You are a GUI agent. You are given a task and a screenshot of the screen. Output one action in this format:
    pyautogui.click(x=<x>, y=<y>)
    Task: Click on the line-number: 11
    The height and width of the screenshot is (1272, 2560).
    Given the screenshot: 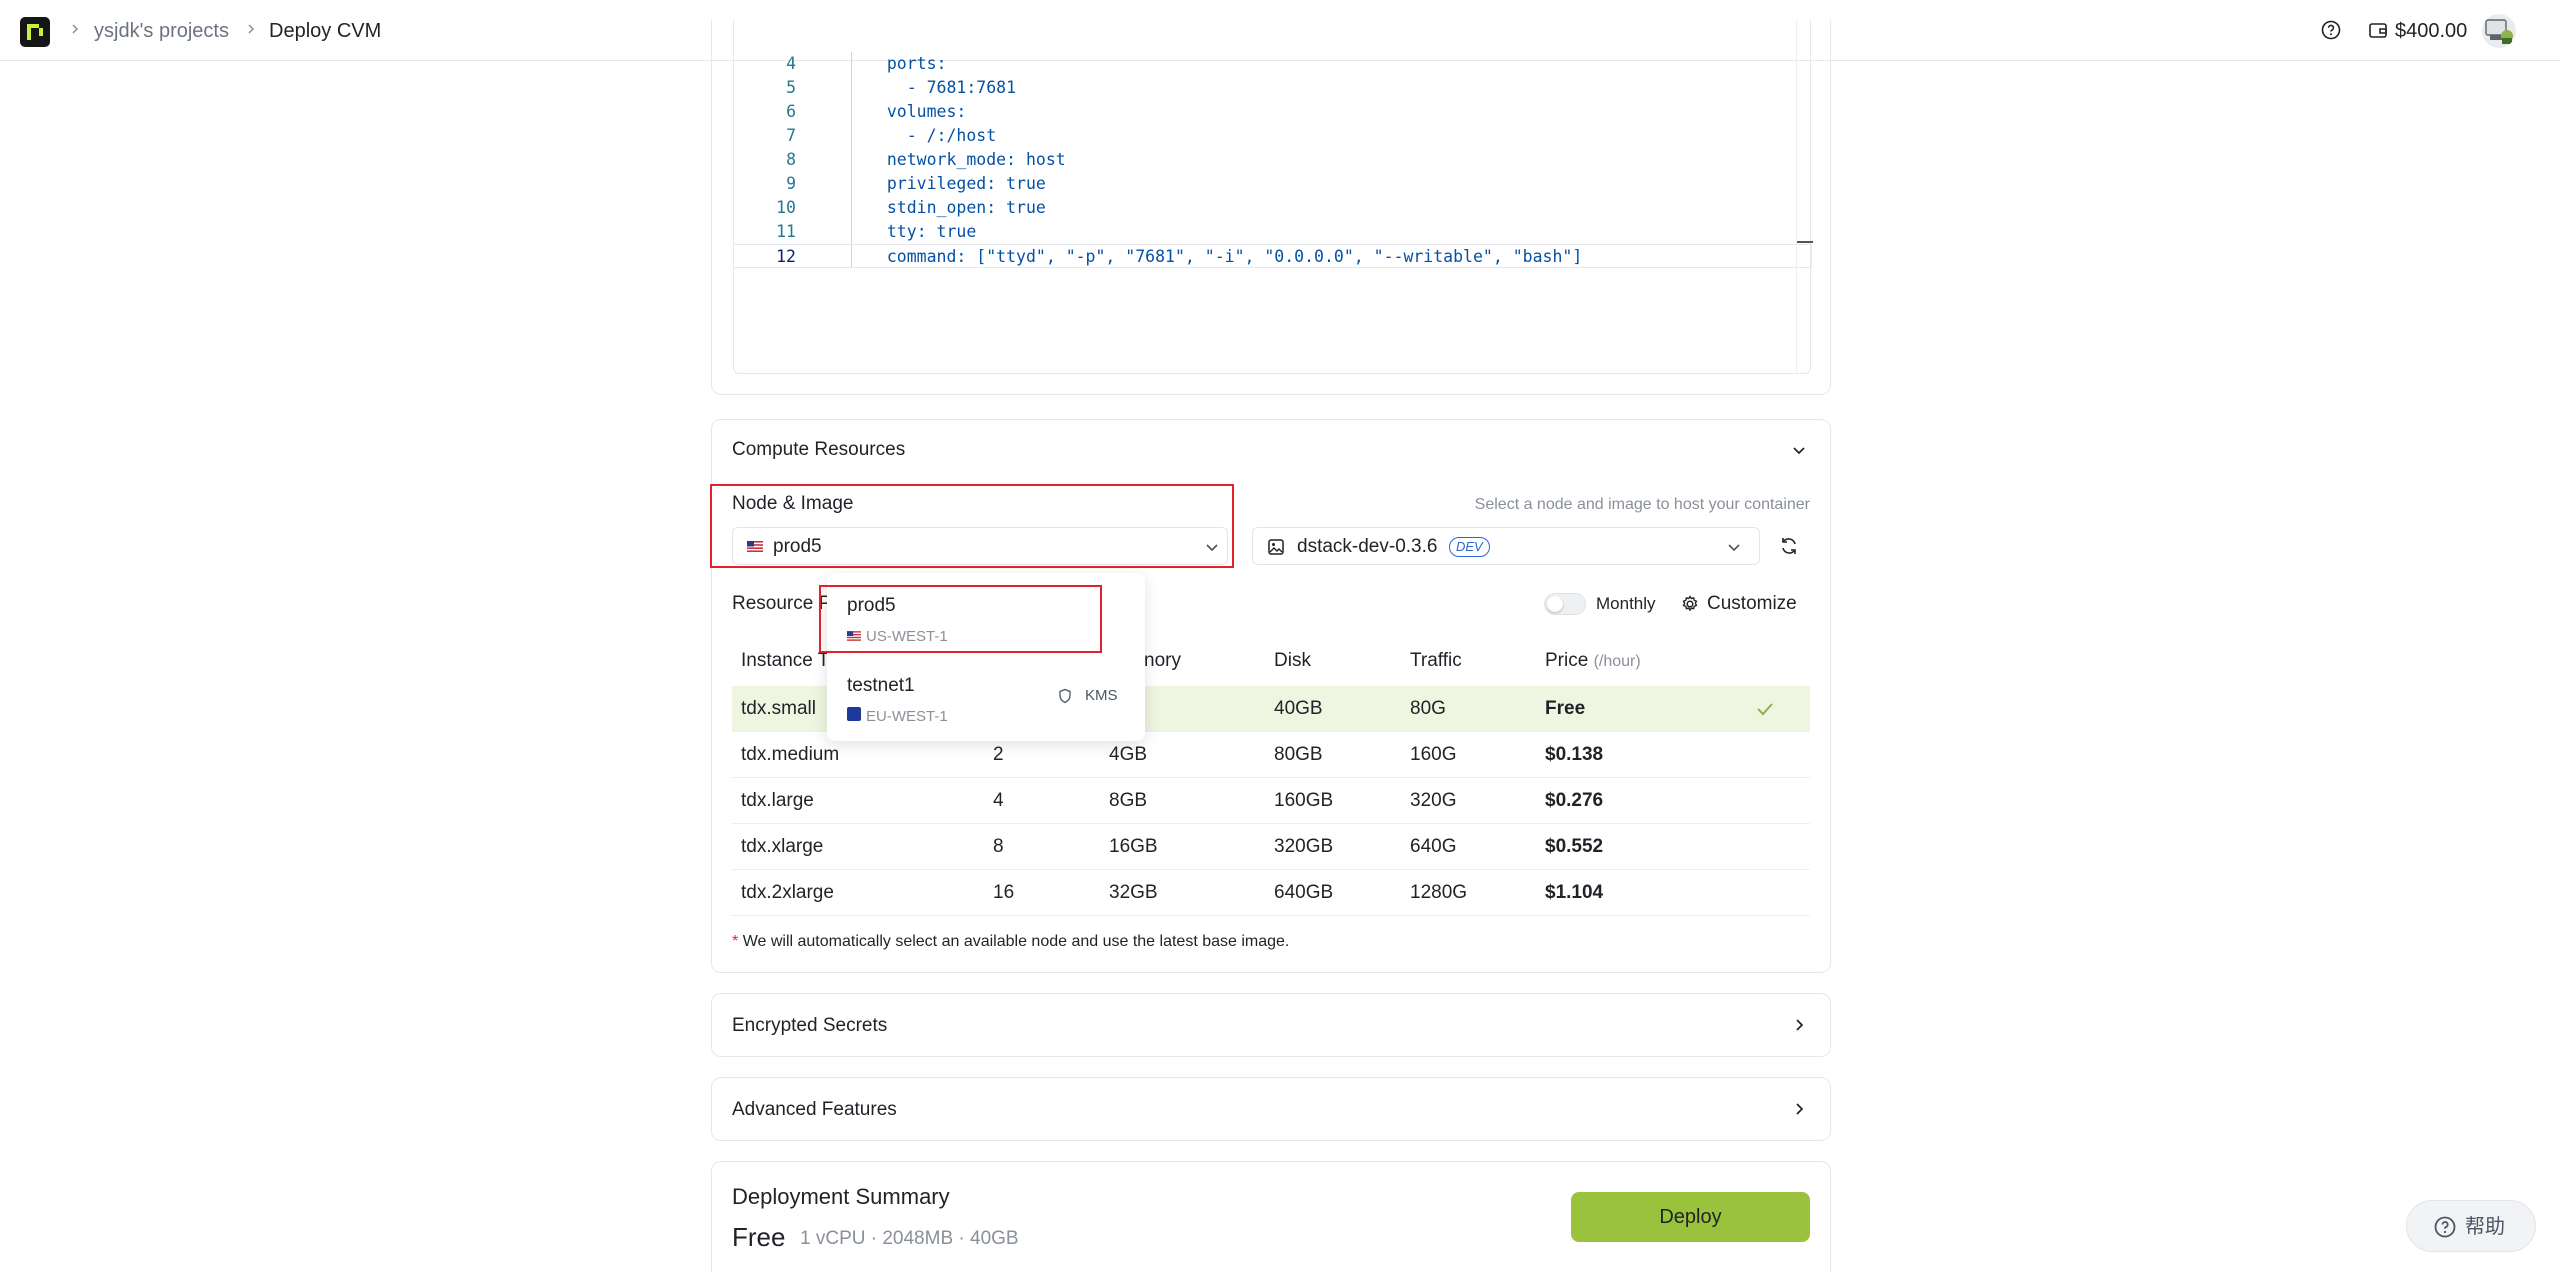 What is the action you would take?
    pyautogui.click(x=786, y=231)
    